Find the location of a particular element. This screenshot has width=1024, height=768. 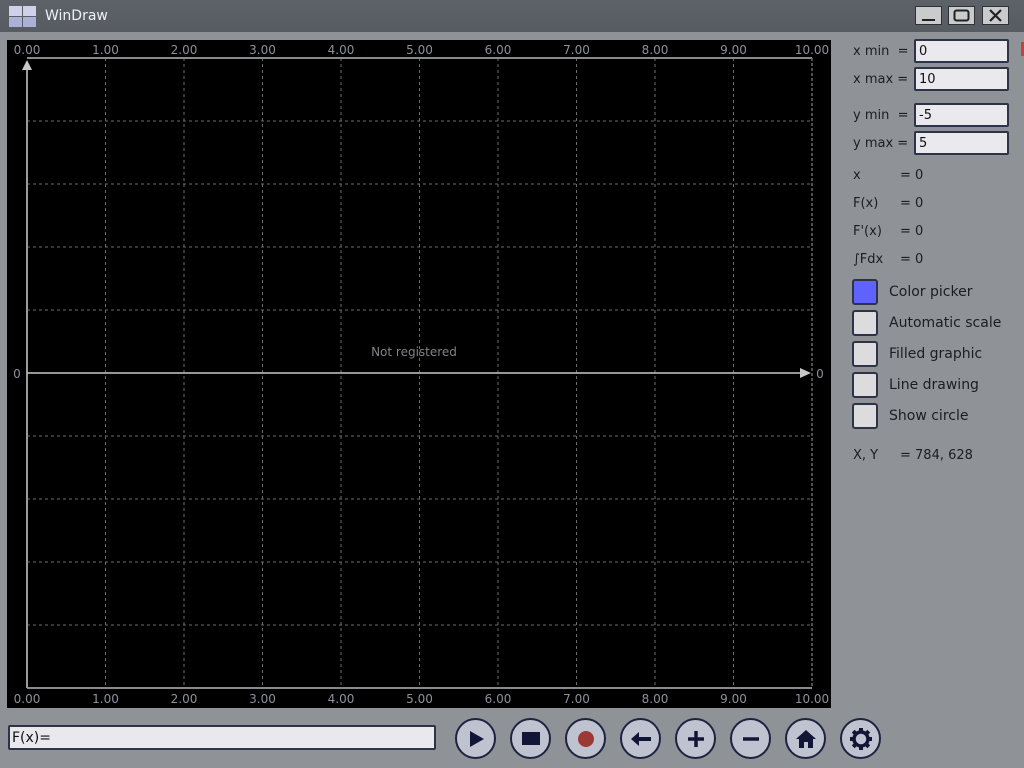

minimize-button is located at coordinates (928, 15).